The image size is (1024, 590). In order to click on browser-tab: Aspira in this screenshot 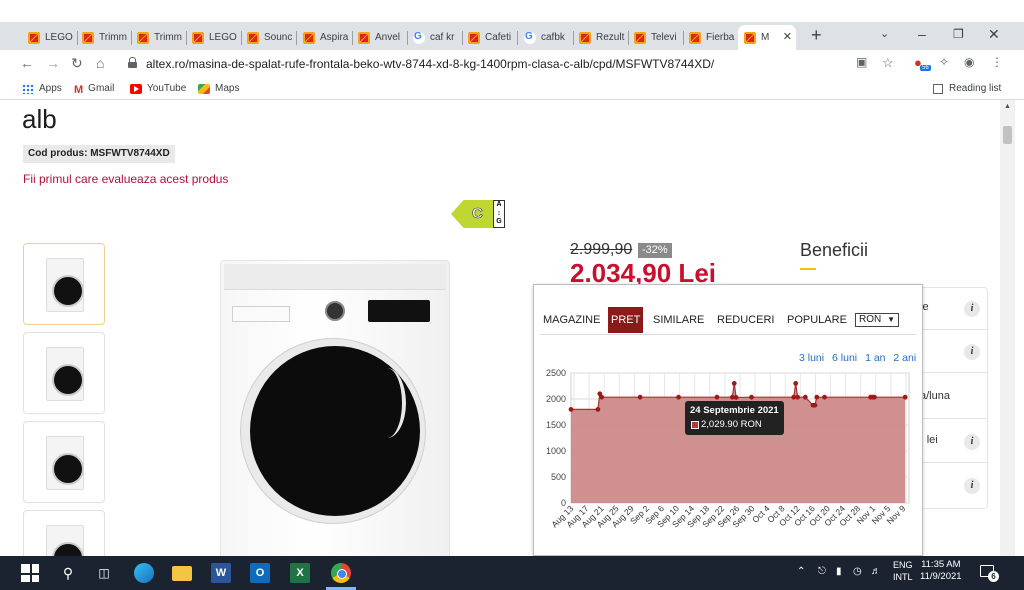, I will do `click(325, 37)`.